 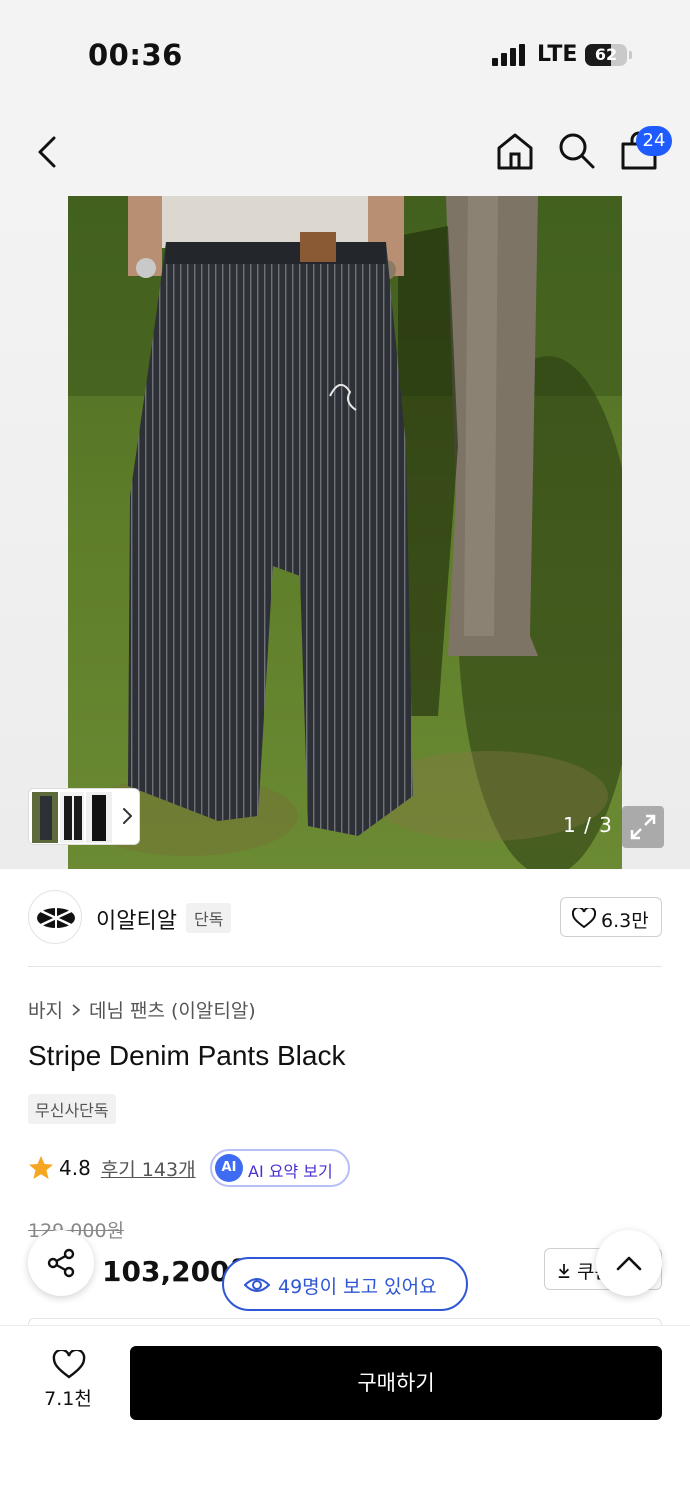 I want to click on chevron-up-icon, so click(x=629, y=1263).